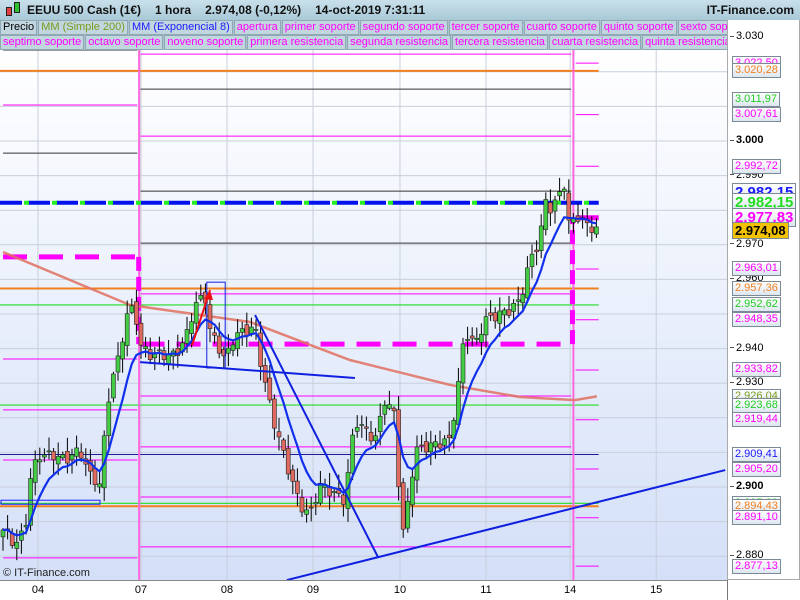 The height and width of the screenshot is (600, 800). What do you see at coordinates (173, 10) in the screenshot?
I see `timeframe: 1 hora` at bounding box center [173, 10].